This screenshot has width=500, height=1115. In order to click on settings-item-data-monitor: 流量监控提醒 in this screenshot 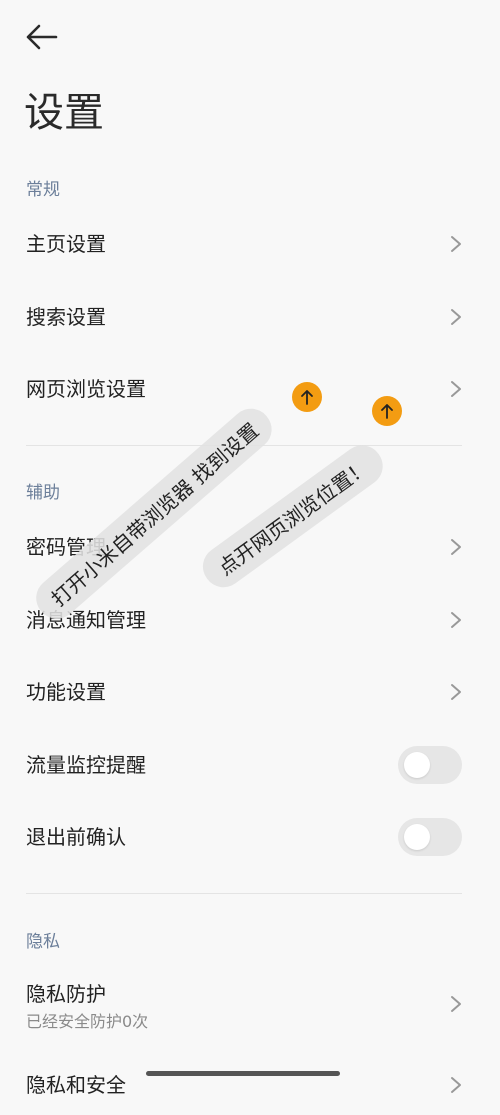, I will do `click(250, 765)`.